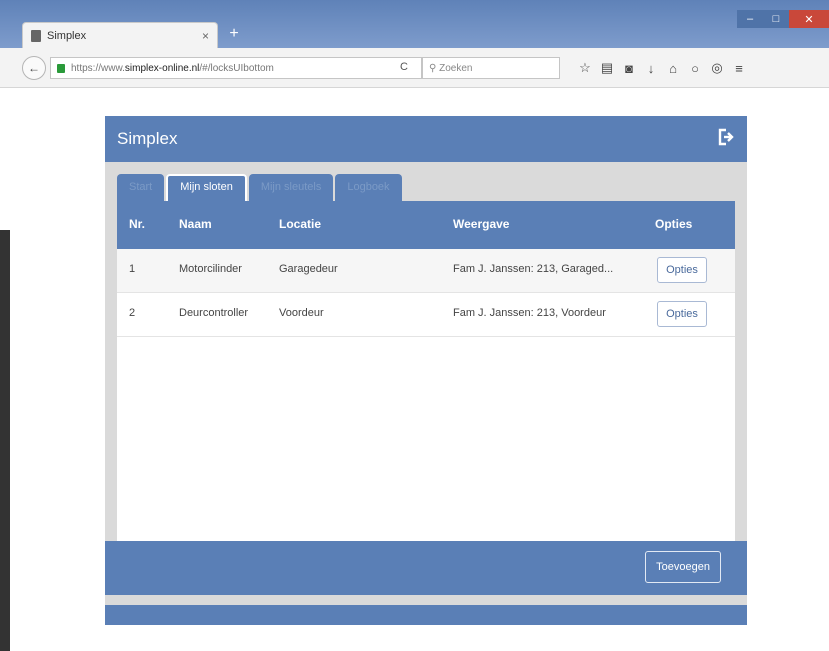 The width and height of the screenshot is (829, 651). I want to click on column-header-opties: Opties, so click(674, 224).